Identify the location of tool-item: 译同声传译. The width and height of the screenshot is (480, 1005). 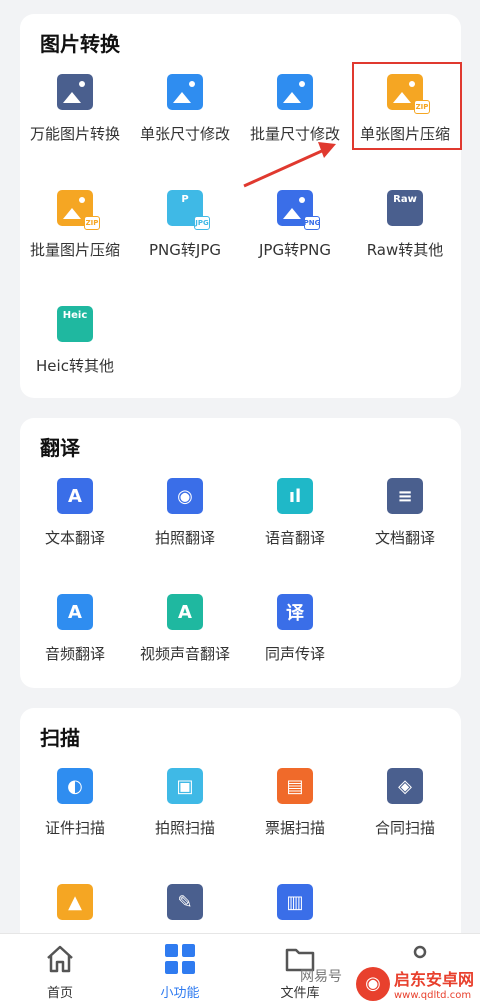
(295, 650).